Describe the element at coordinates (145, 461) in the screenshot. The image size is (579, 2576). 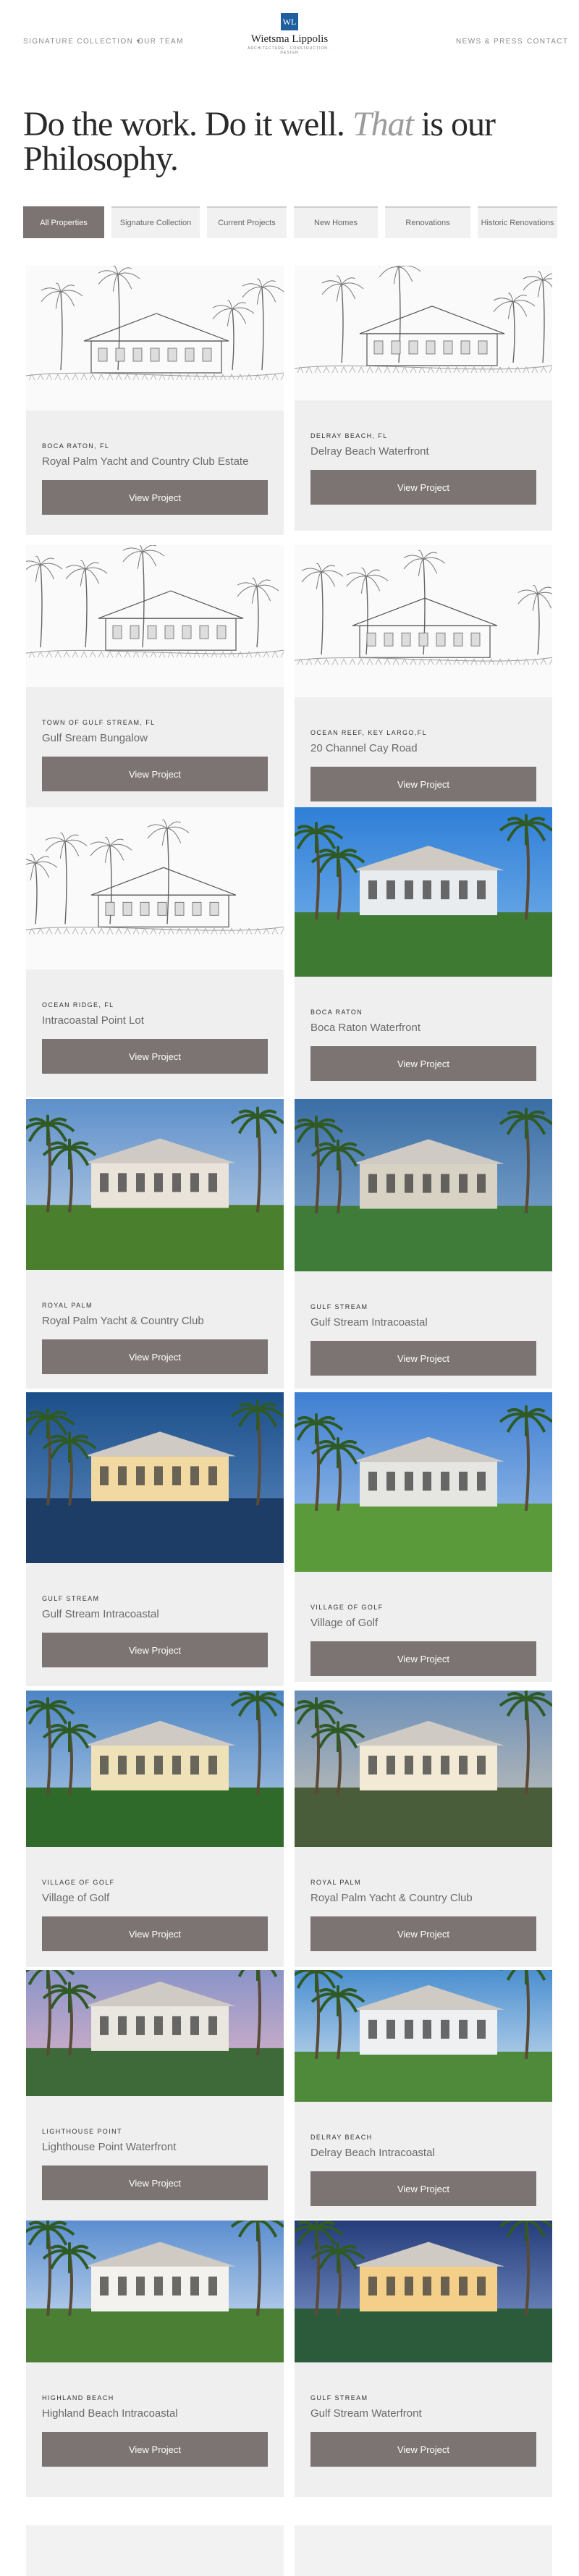
I see `project-title: Royal Palm Yacht and Country Club Estate` at that location.